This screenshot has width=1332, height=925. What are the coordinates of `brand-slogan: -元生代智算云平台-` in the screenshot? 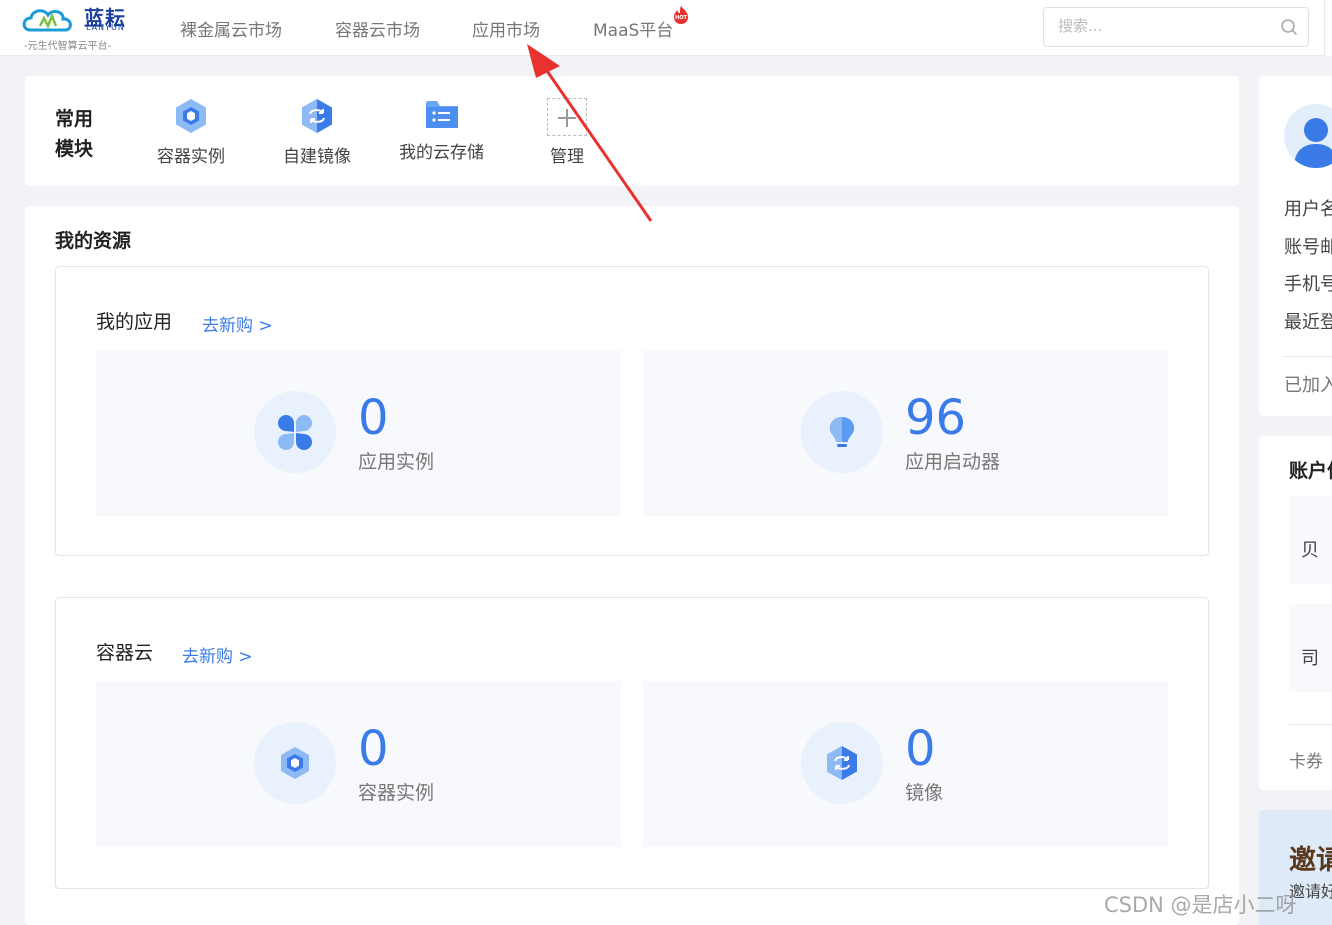 It's located at (68, 46).